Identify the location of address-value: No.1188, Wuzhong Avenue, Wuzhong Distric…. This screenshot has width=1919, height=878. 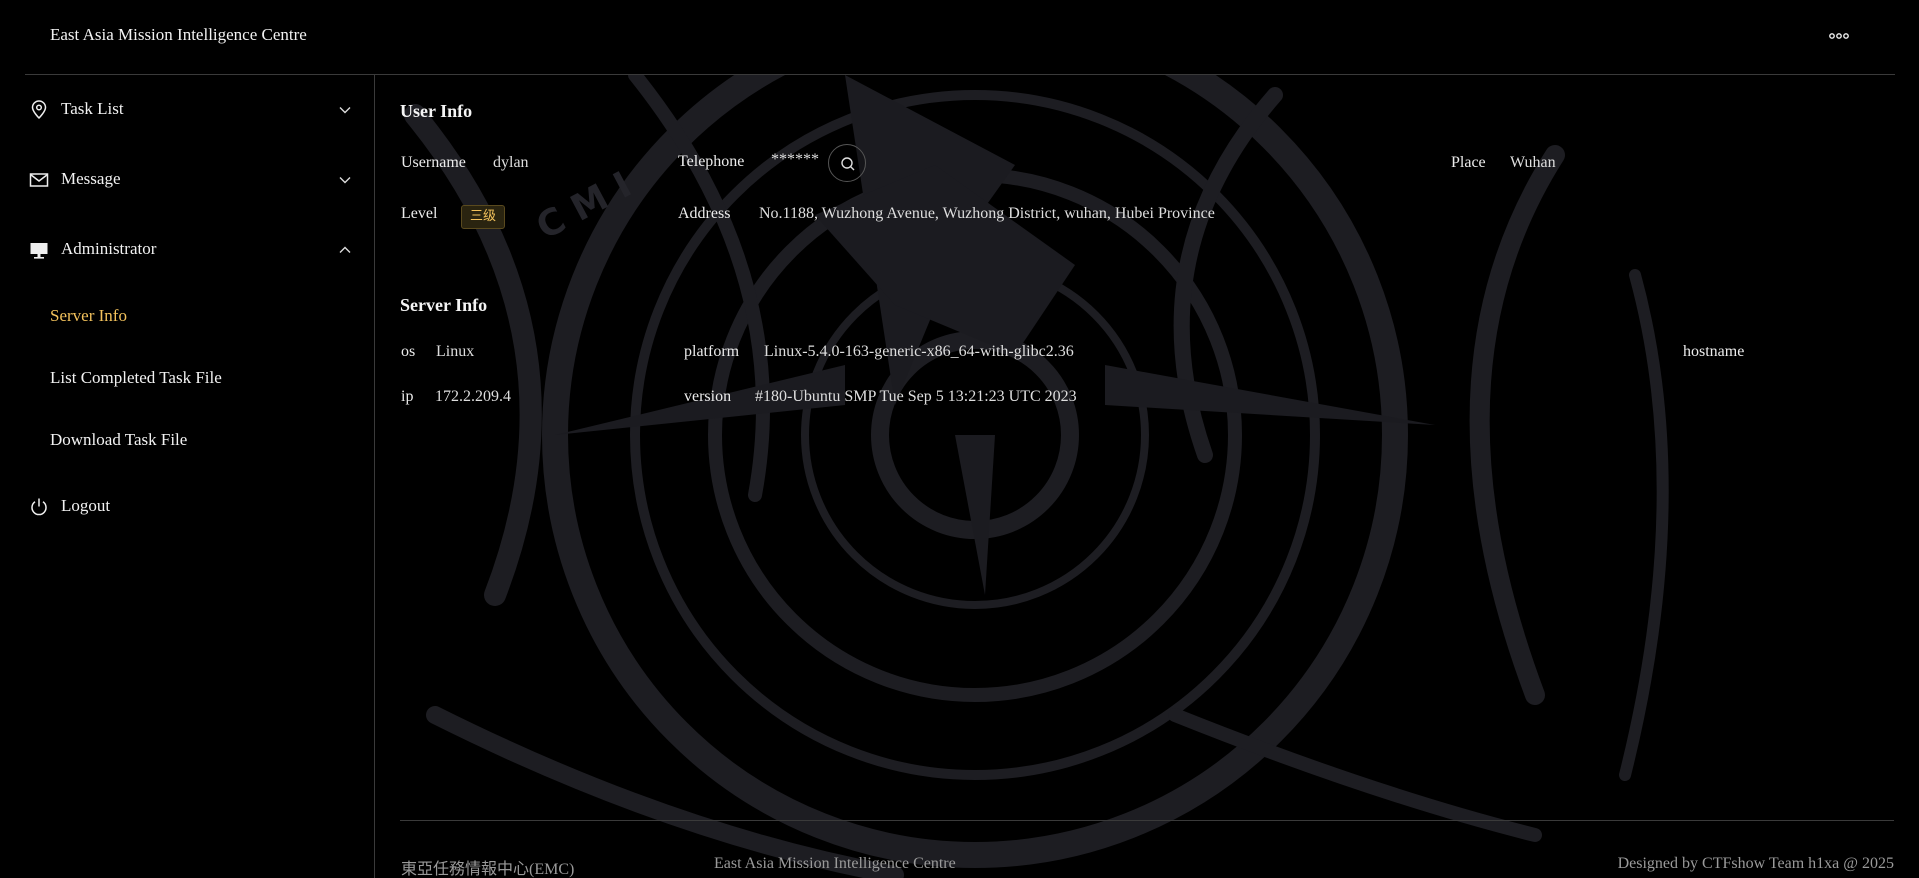
(987, 213).